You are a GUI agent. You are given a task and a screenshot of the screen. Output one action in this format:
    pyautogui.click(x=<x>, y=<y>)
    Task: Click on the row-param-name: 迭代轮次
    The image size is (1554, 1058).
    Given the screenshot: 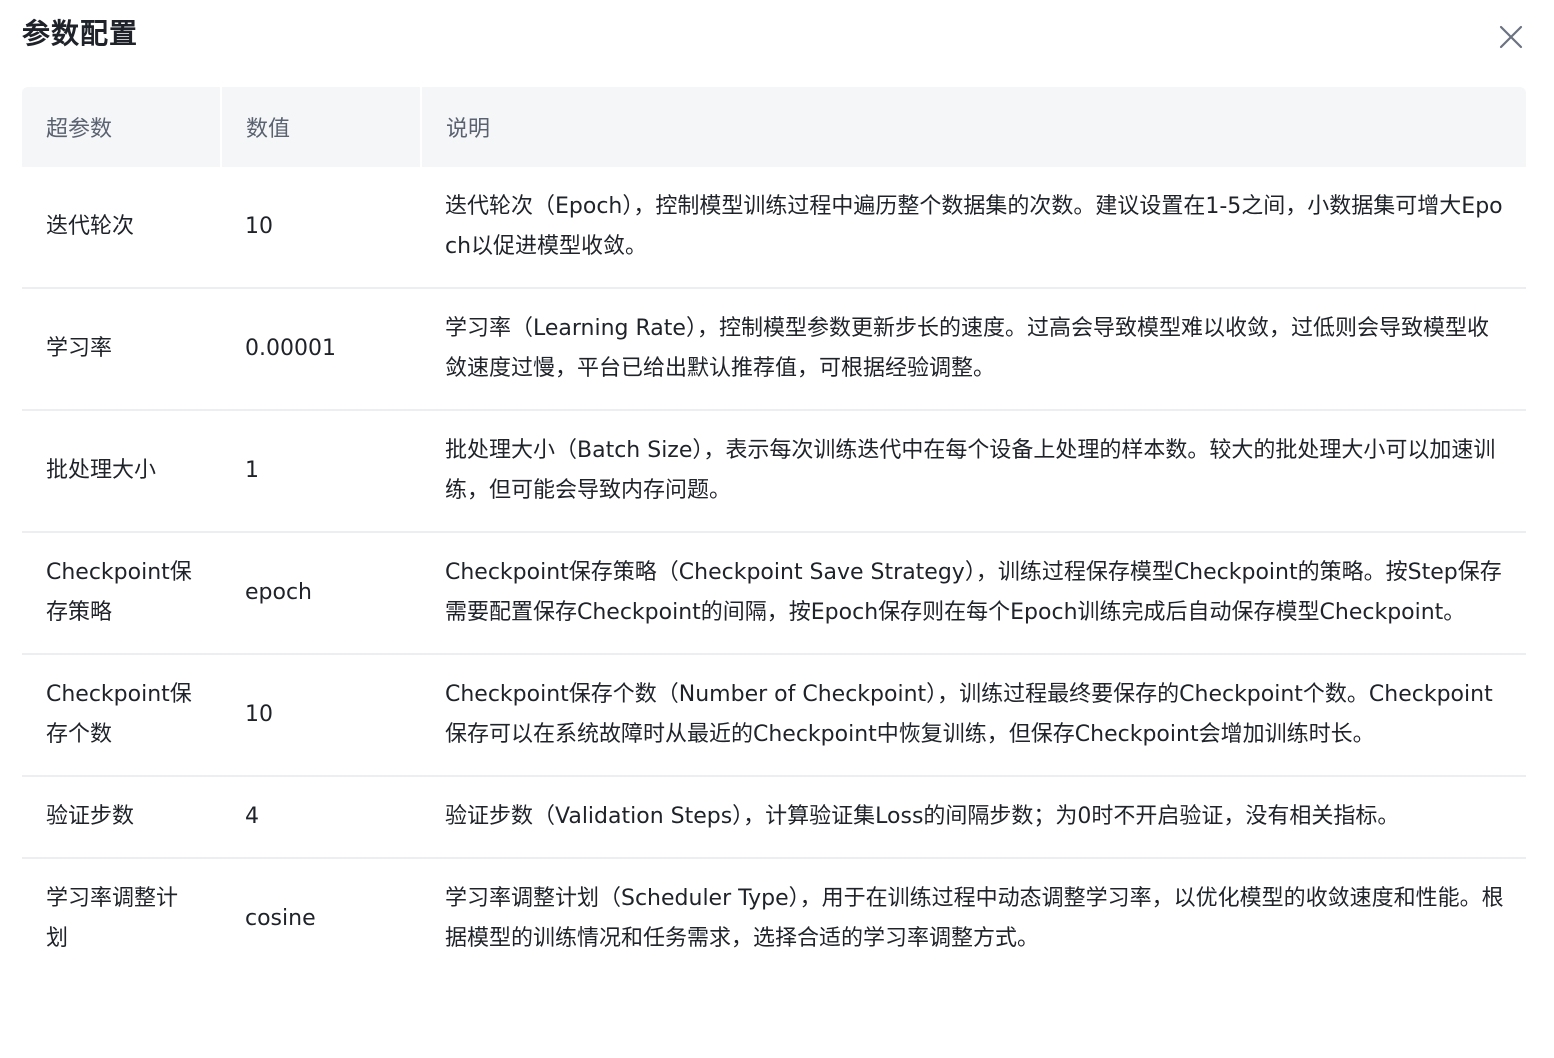 What is the action you would take?
    pyautogui.click(x=121, y=228)
    